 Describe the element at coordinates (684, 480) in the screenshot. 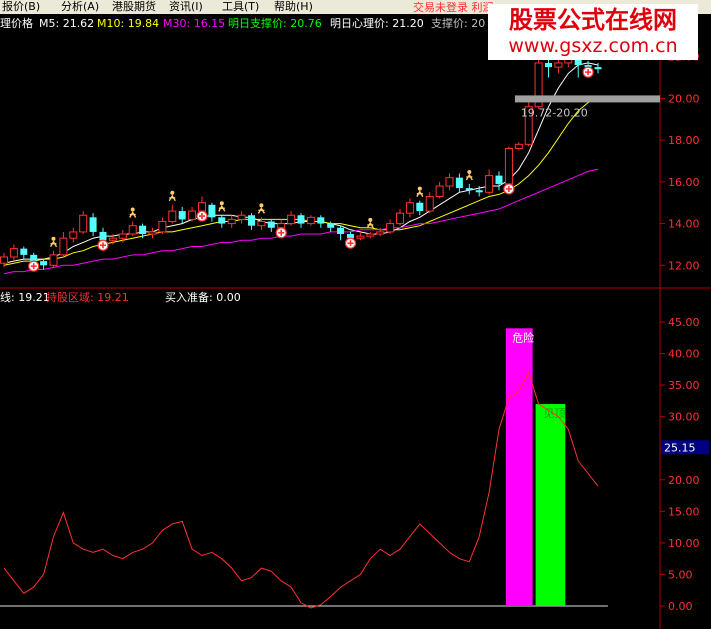

I see `indicator-tick-label: 20.00` at that location.